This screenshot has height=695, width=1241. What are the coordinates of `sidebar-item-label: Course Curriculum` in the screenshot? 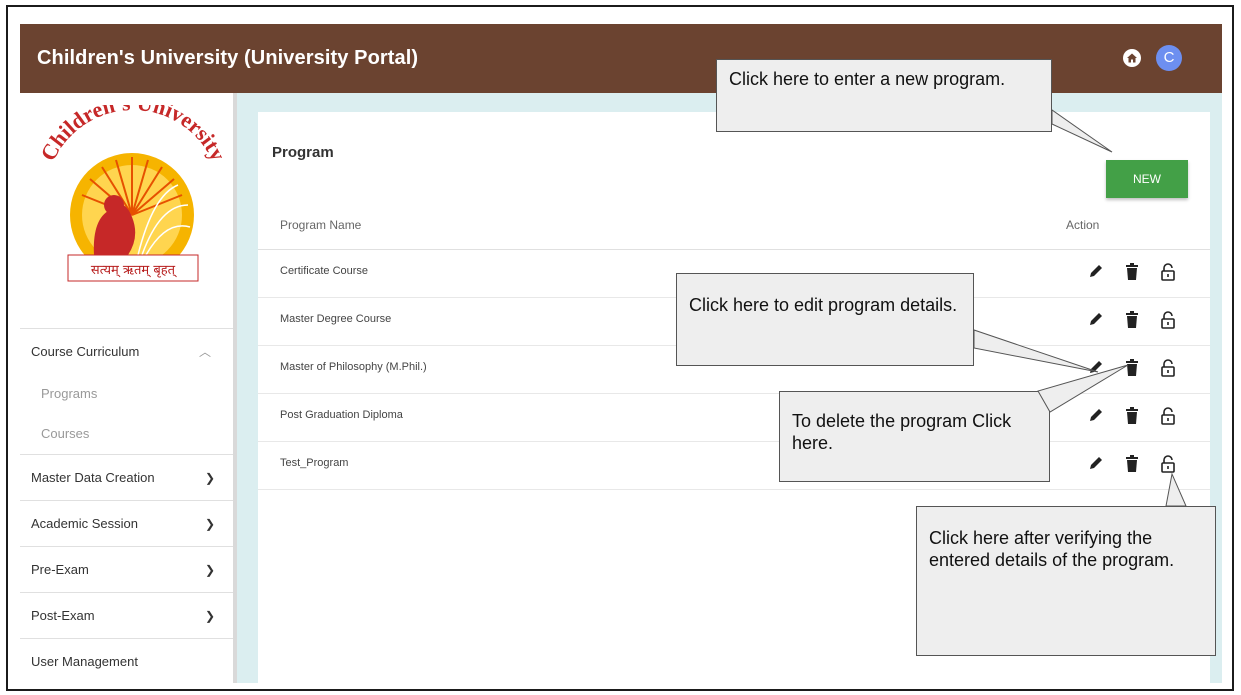 It's located at (85, 351).